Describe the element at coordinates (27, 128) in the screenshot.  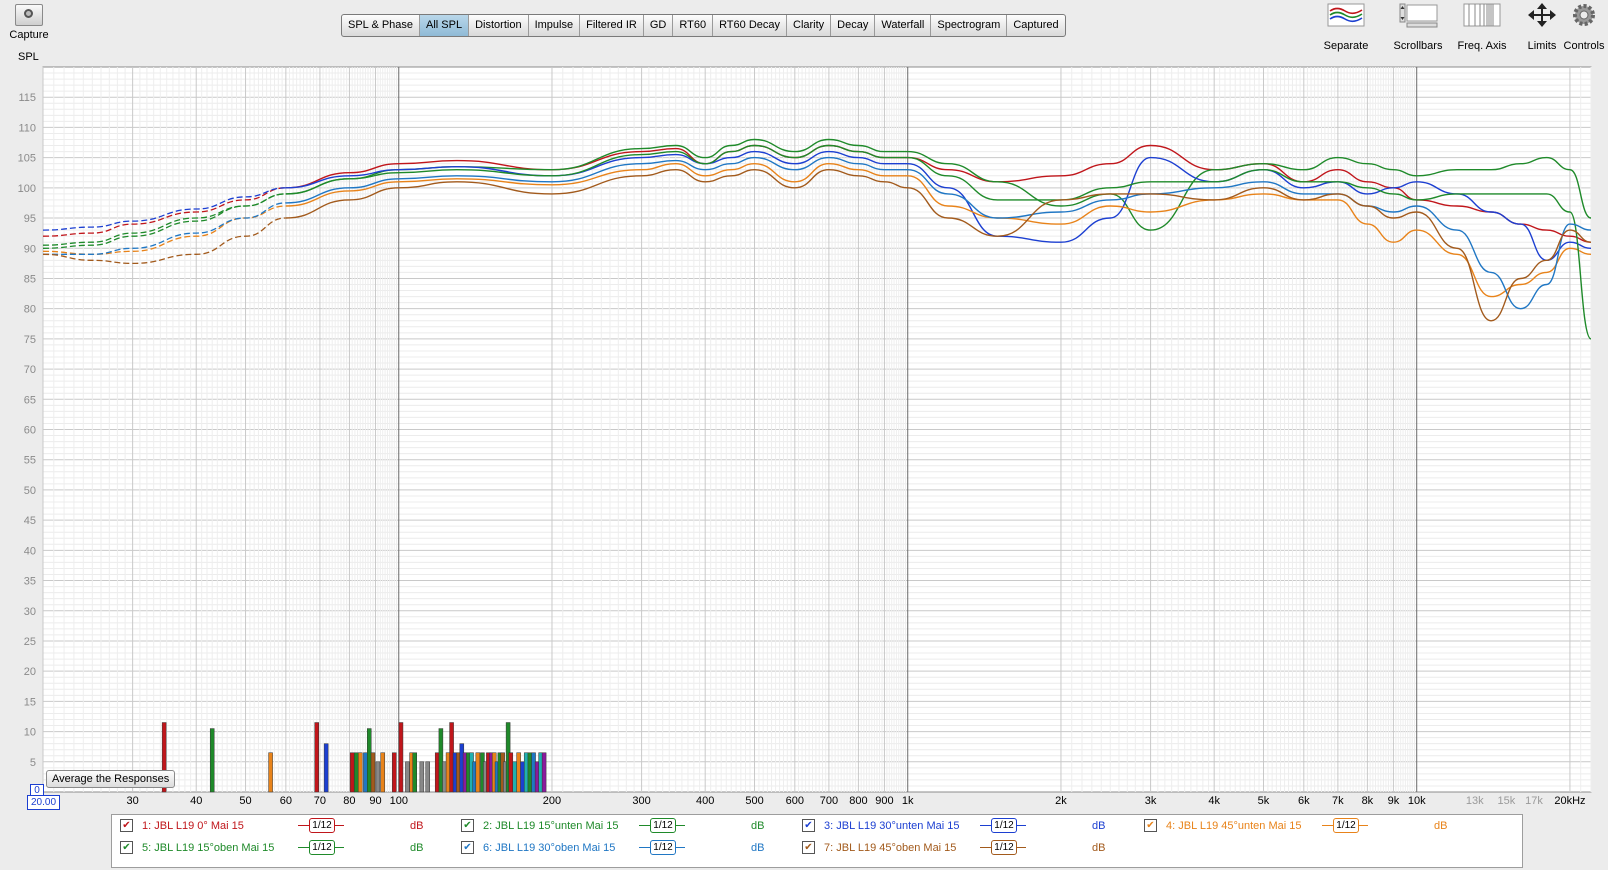
I see `y-tick-label: 110` at that location.